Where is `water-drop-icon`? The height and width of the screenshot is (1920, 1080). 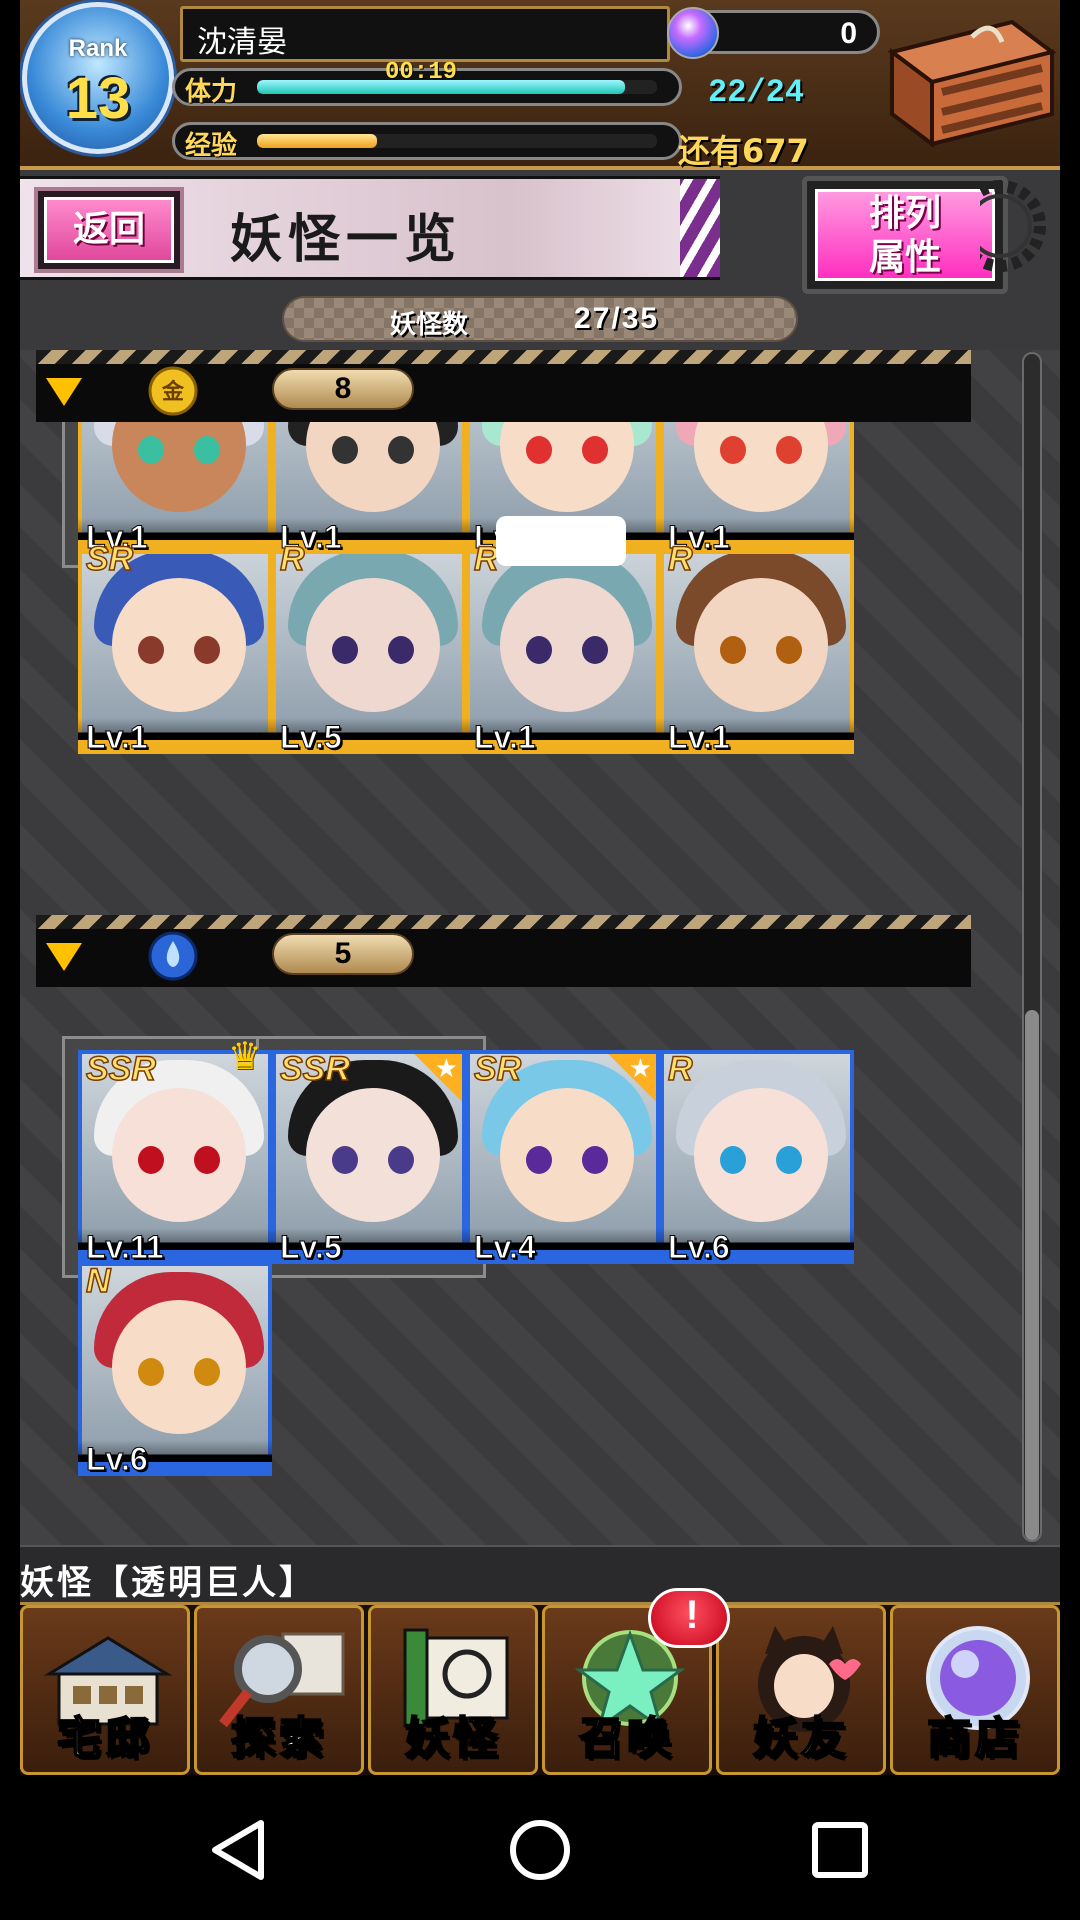 water-drop-icon is located at coordinates (173, 956).